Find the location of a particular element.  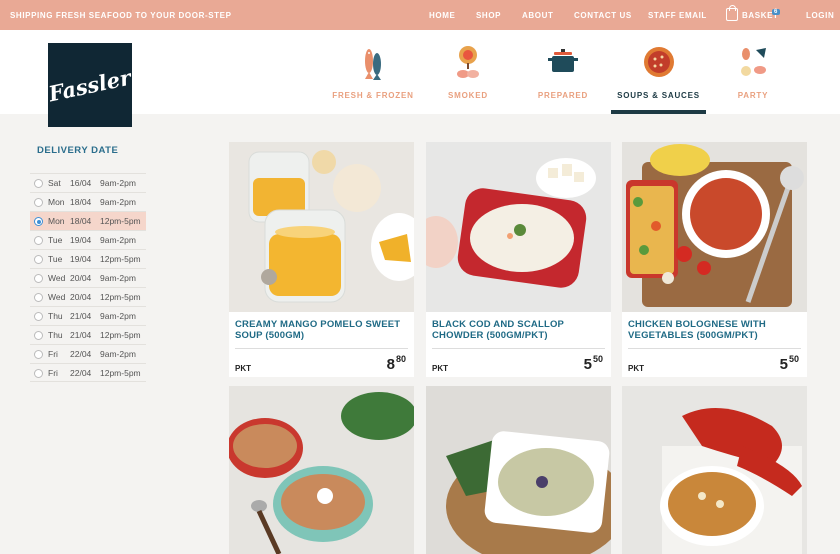

slot-day: Thu is located at coordinates (55, 335).